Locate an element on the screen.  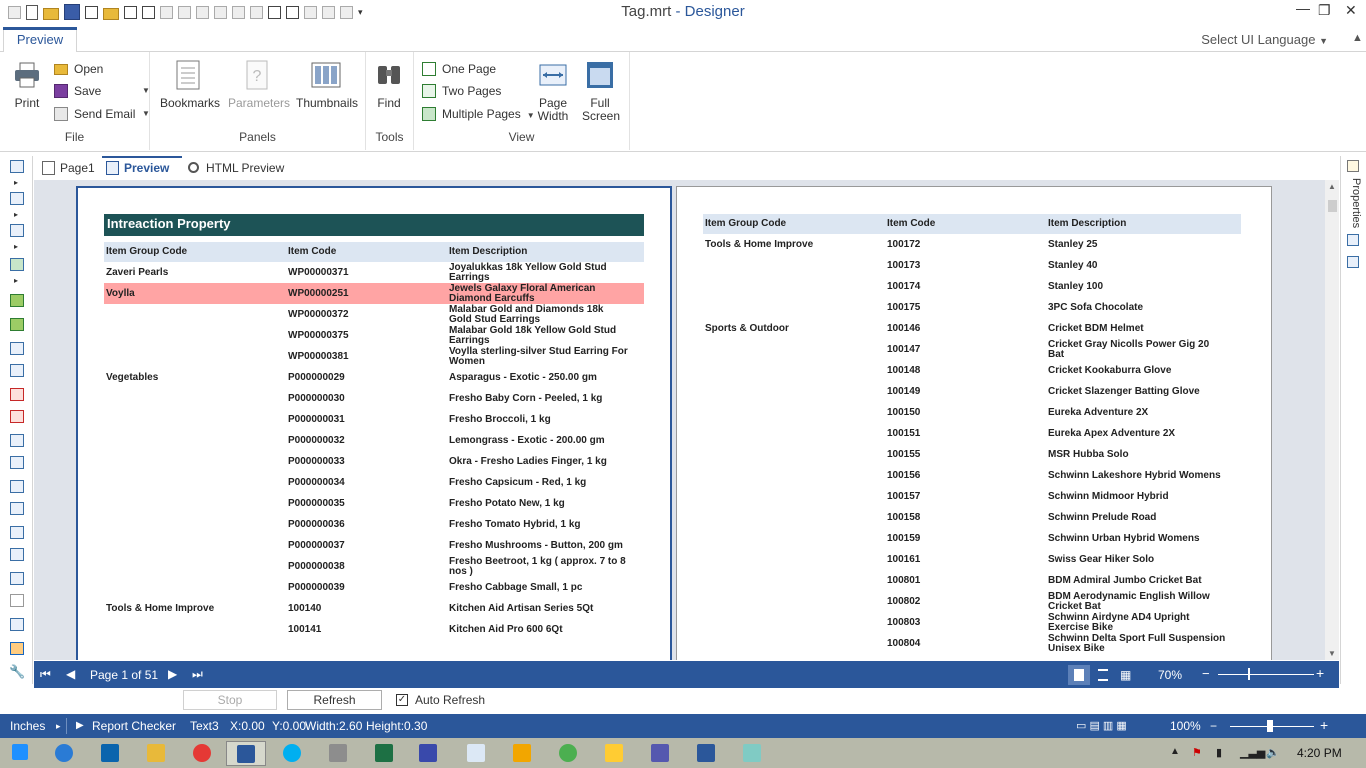
group-footer-icon is located at coordinates (17, 416).